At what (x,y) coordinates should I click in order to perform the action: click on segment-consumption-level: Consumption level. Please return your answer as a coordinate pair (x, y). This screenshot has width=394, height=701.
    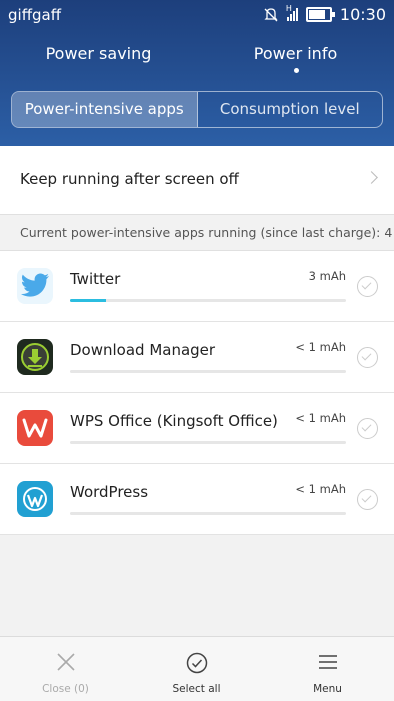
    Looking at the image, I should click on (290, 109).